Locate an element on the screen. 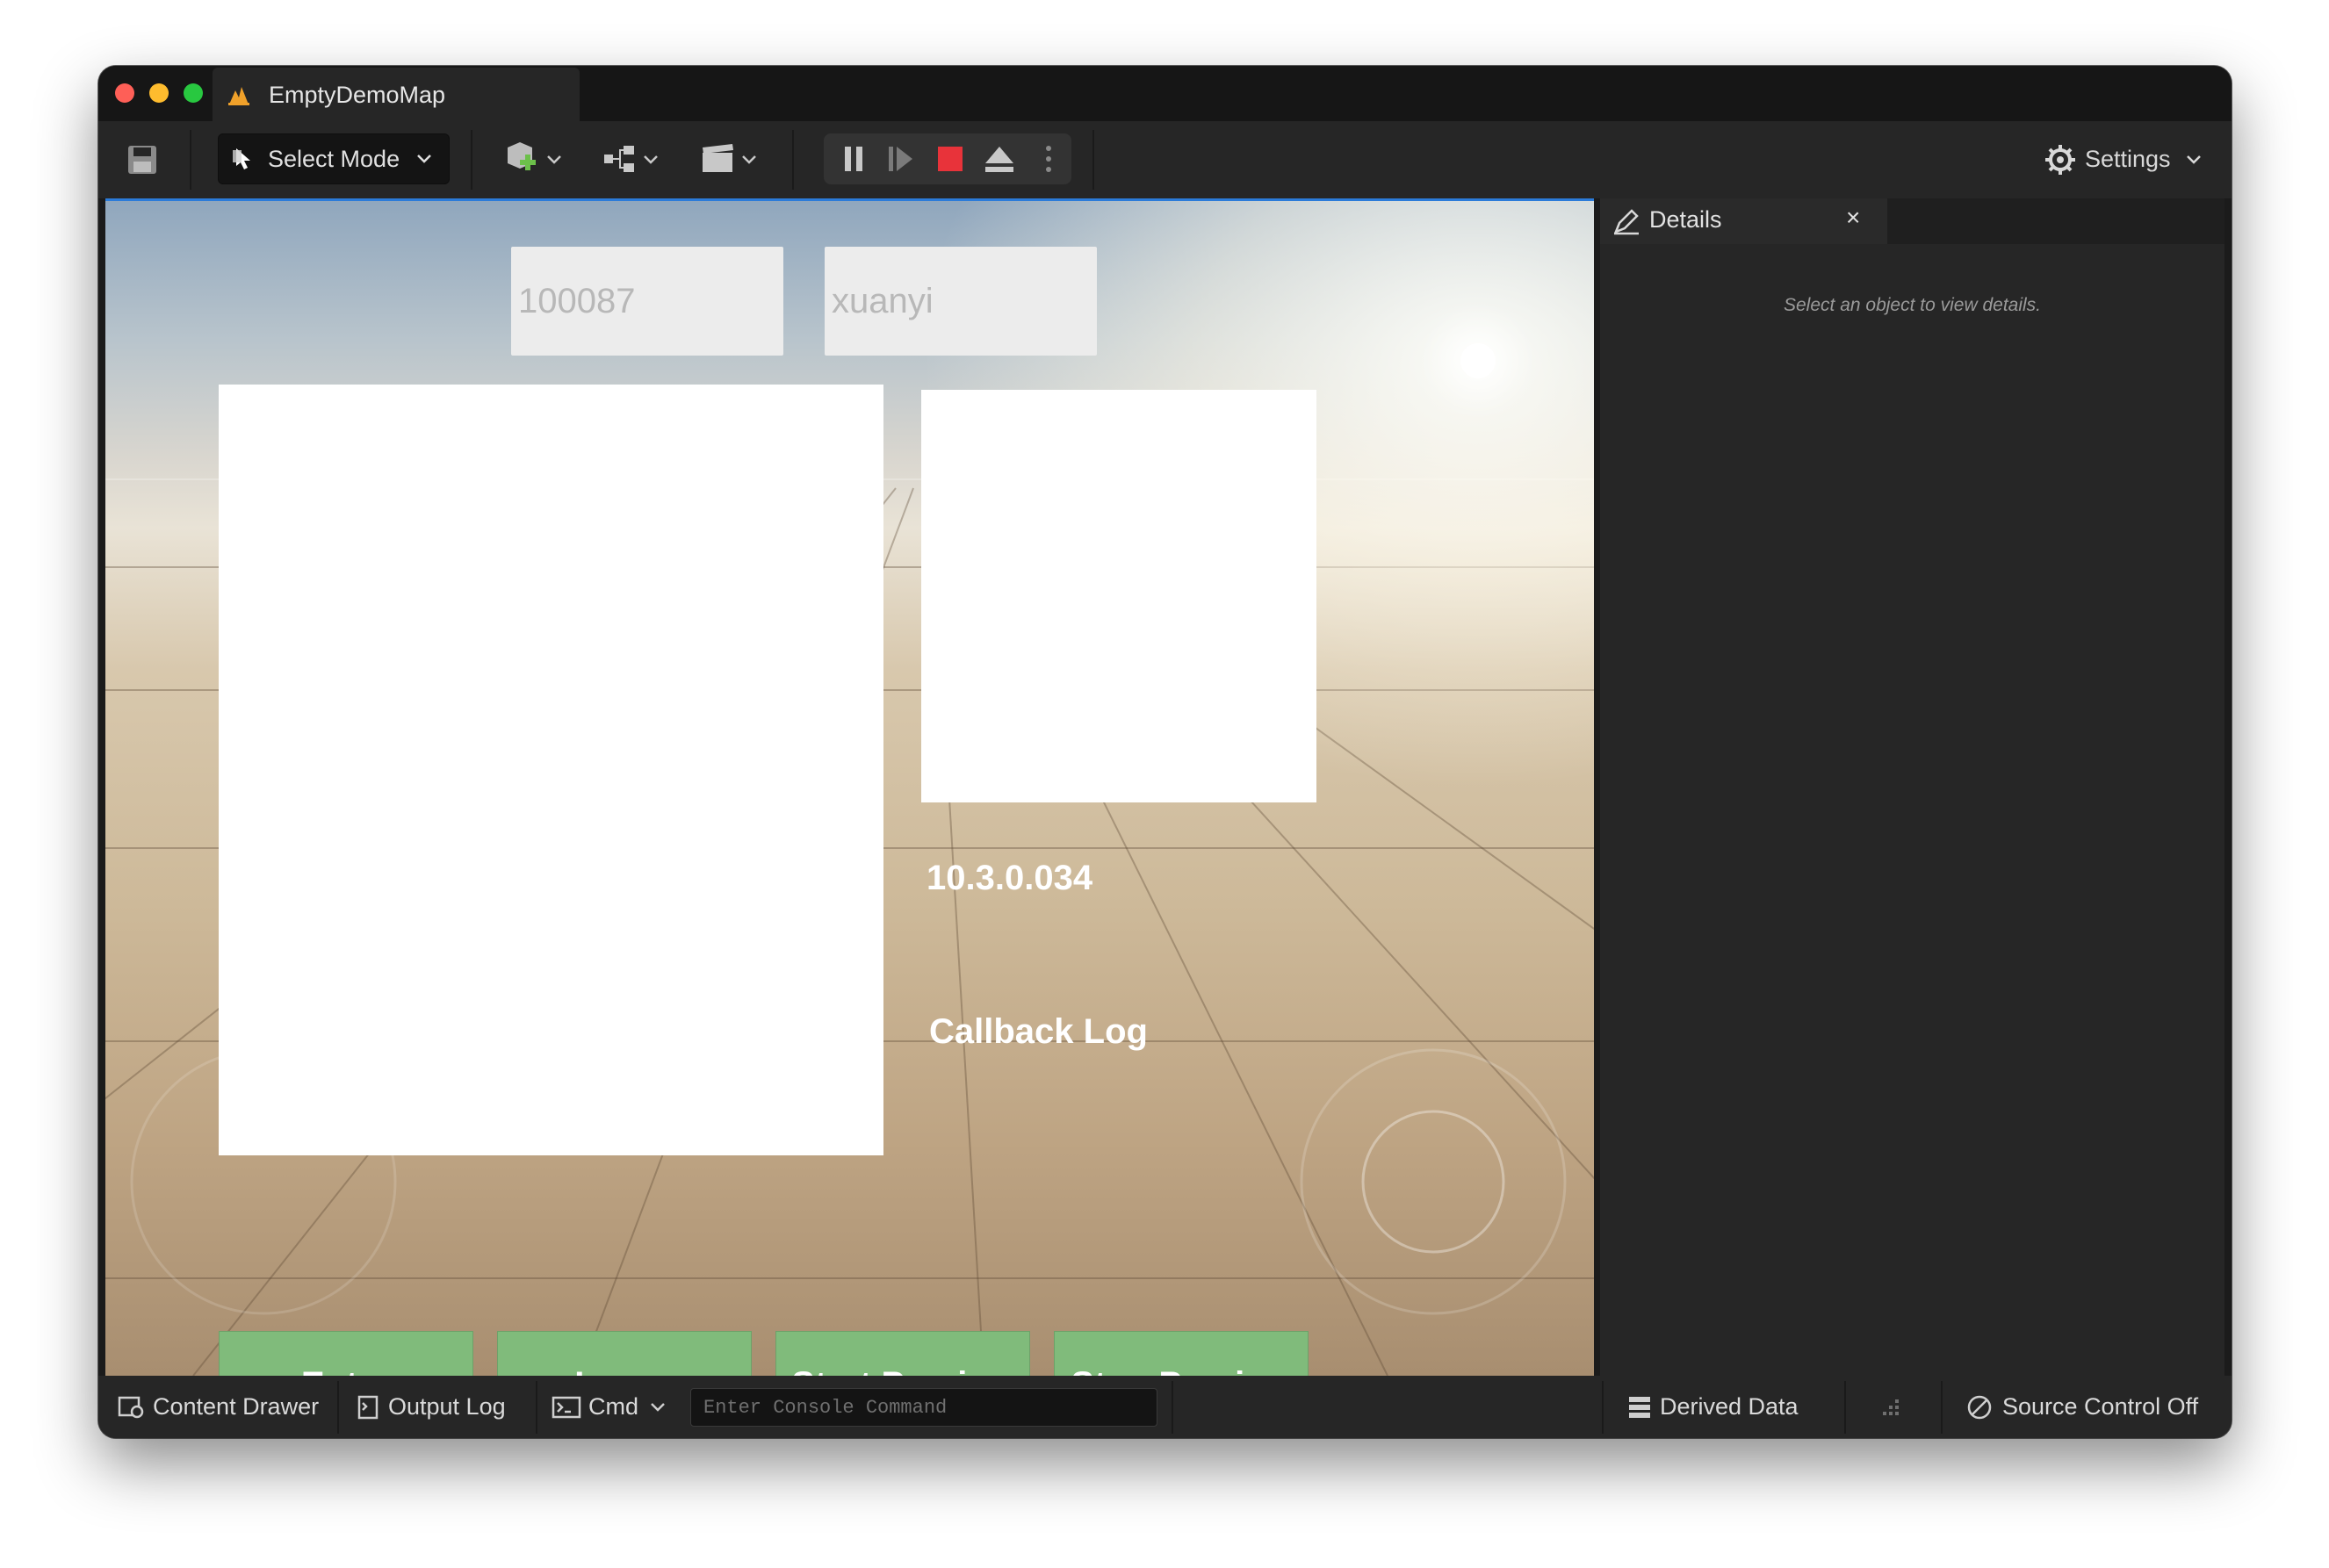 The height and width of the screenshot is (1568, 2329). cursor-icon is located at coordinates (241, 158).